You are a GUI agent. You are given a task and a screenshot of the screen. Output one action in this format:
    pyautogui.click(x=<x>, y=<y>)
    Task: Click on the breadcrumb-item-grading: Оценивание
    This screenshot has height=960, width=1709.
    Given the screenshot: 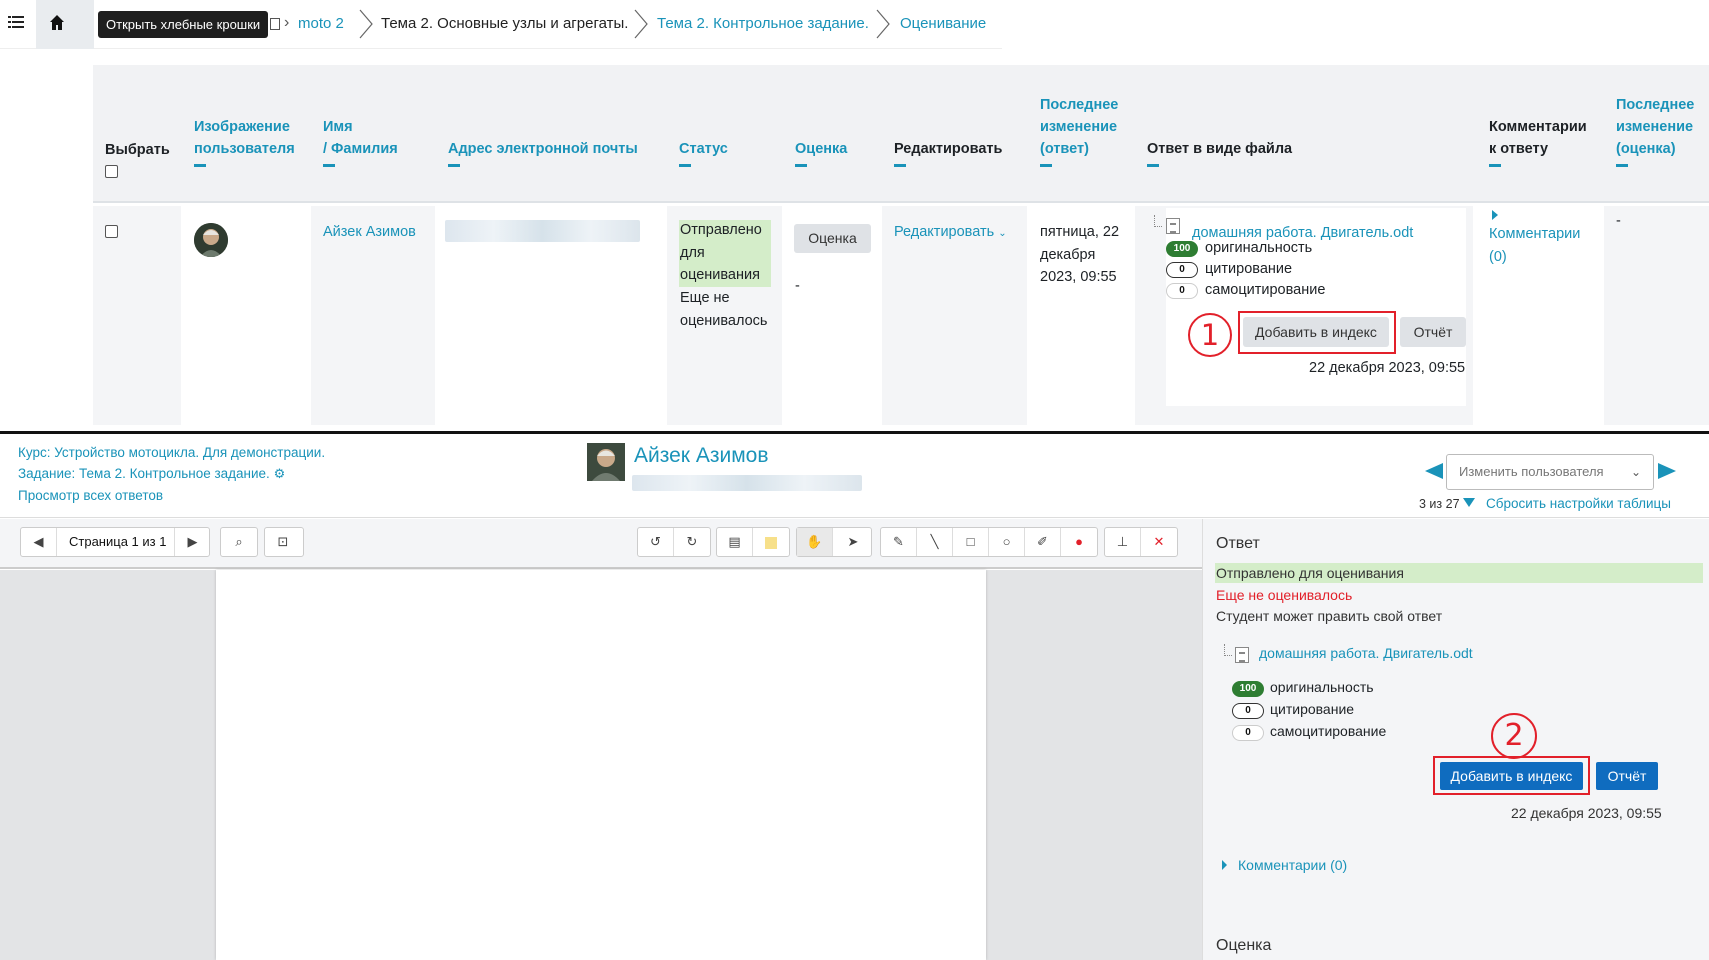 What is the action you would take?
    pyautogui.click(x=943, y=23)
    